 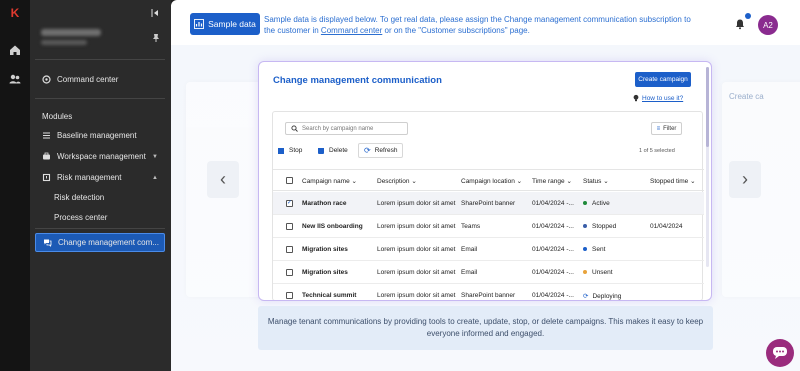 What do you see at coordinates (780, 353) in the screenshot?
I see `chat-support-button` at bounding box center [780, 353].